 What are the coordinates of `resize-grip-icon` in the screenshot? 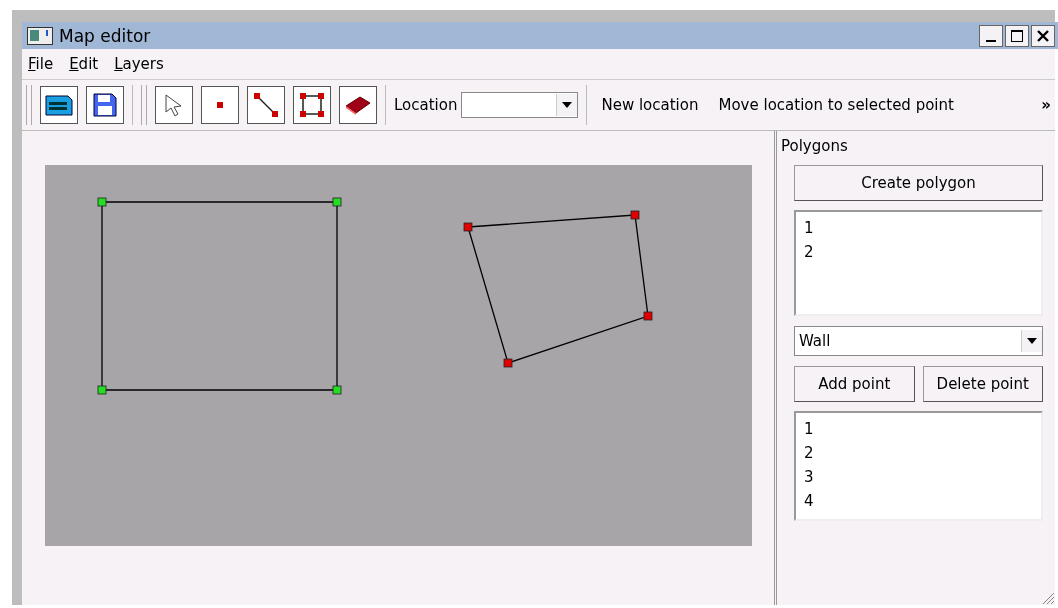 It's located at (1048, 598).